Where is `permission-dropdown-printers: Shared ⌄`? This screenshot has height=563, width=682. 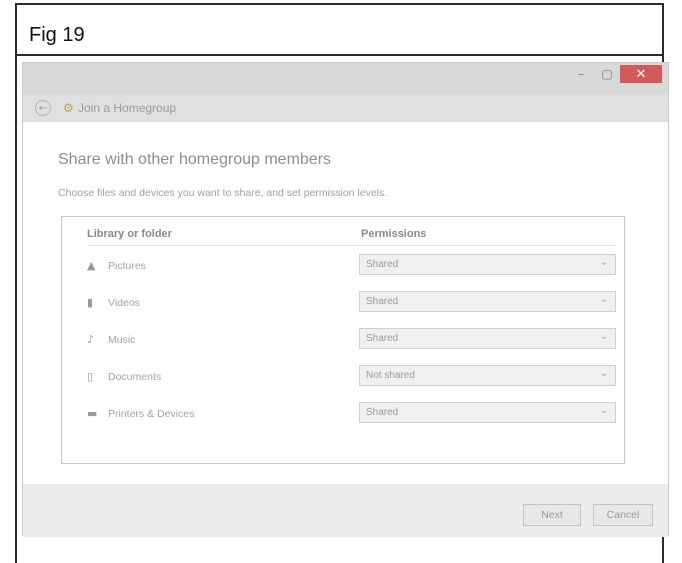 permission-dropdown-printers: Shared ⌄ is located at coordinates (487, 412).